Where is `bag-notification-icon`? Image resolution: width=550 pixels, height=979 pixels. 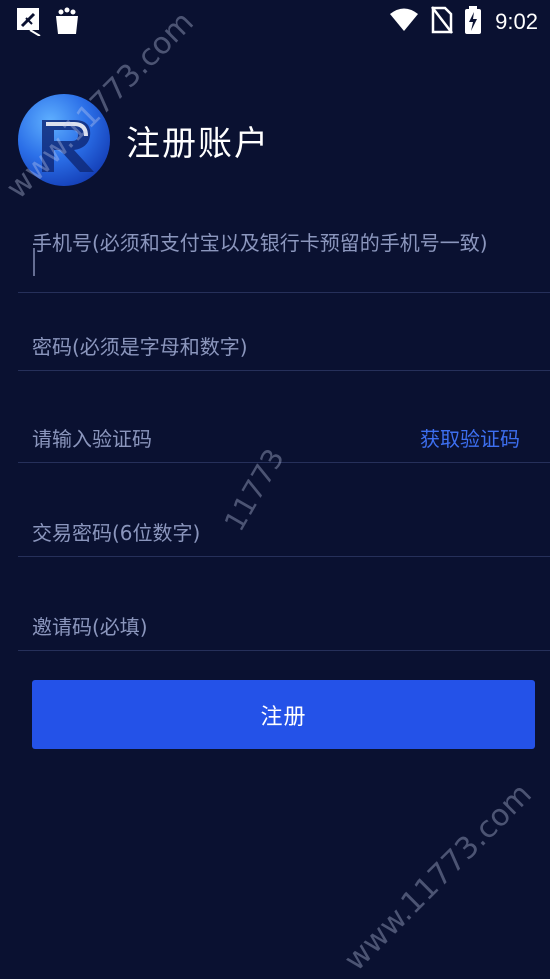 bag-notification-icon is located at coordinates (67, 23).